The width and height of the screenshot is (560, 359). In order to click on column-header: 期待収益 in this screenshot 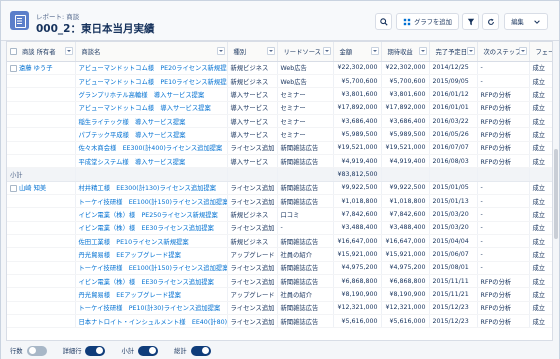, I will do `click(405, 52)`.